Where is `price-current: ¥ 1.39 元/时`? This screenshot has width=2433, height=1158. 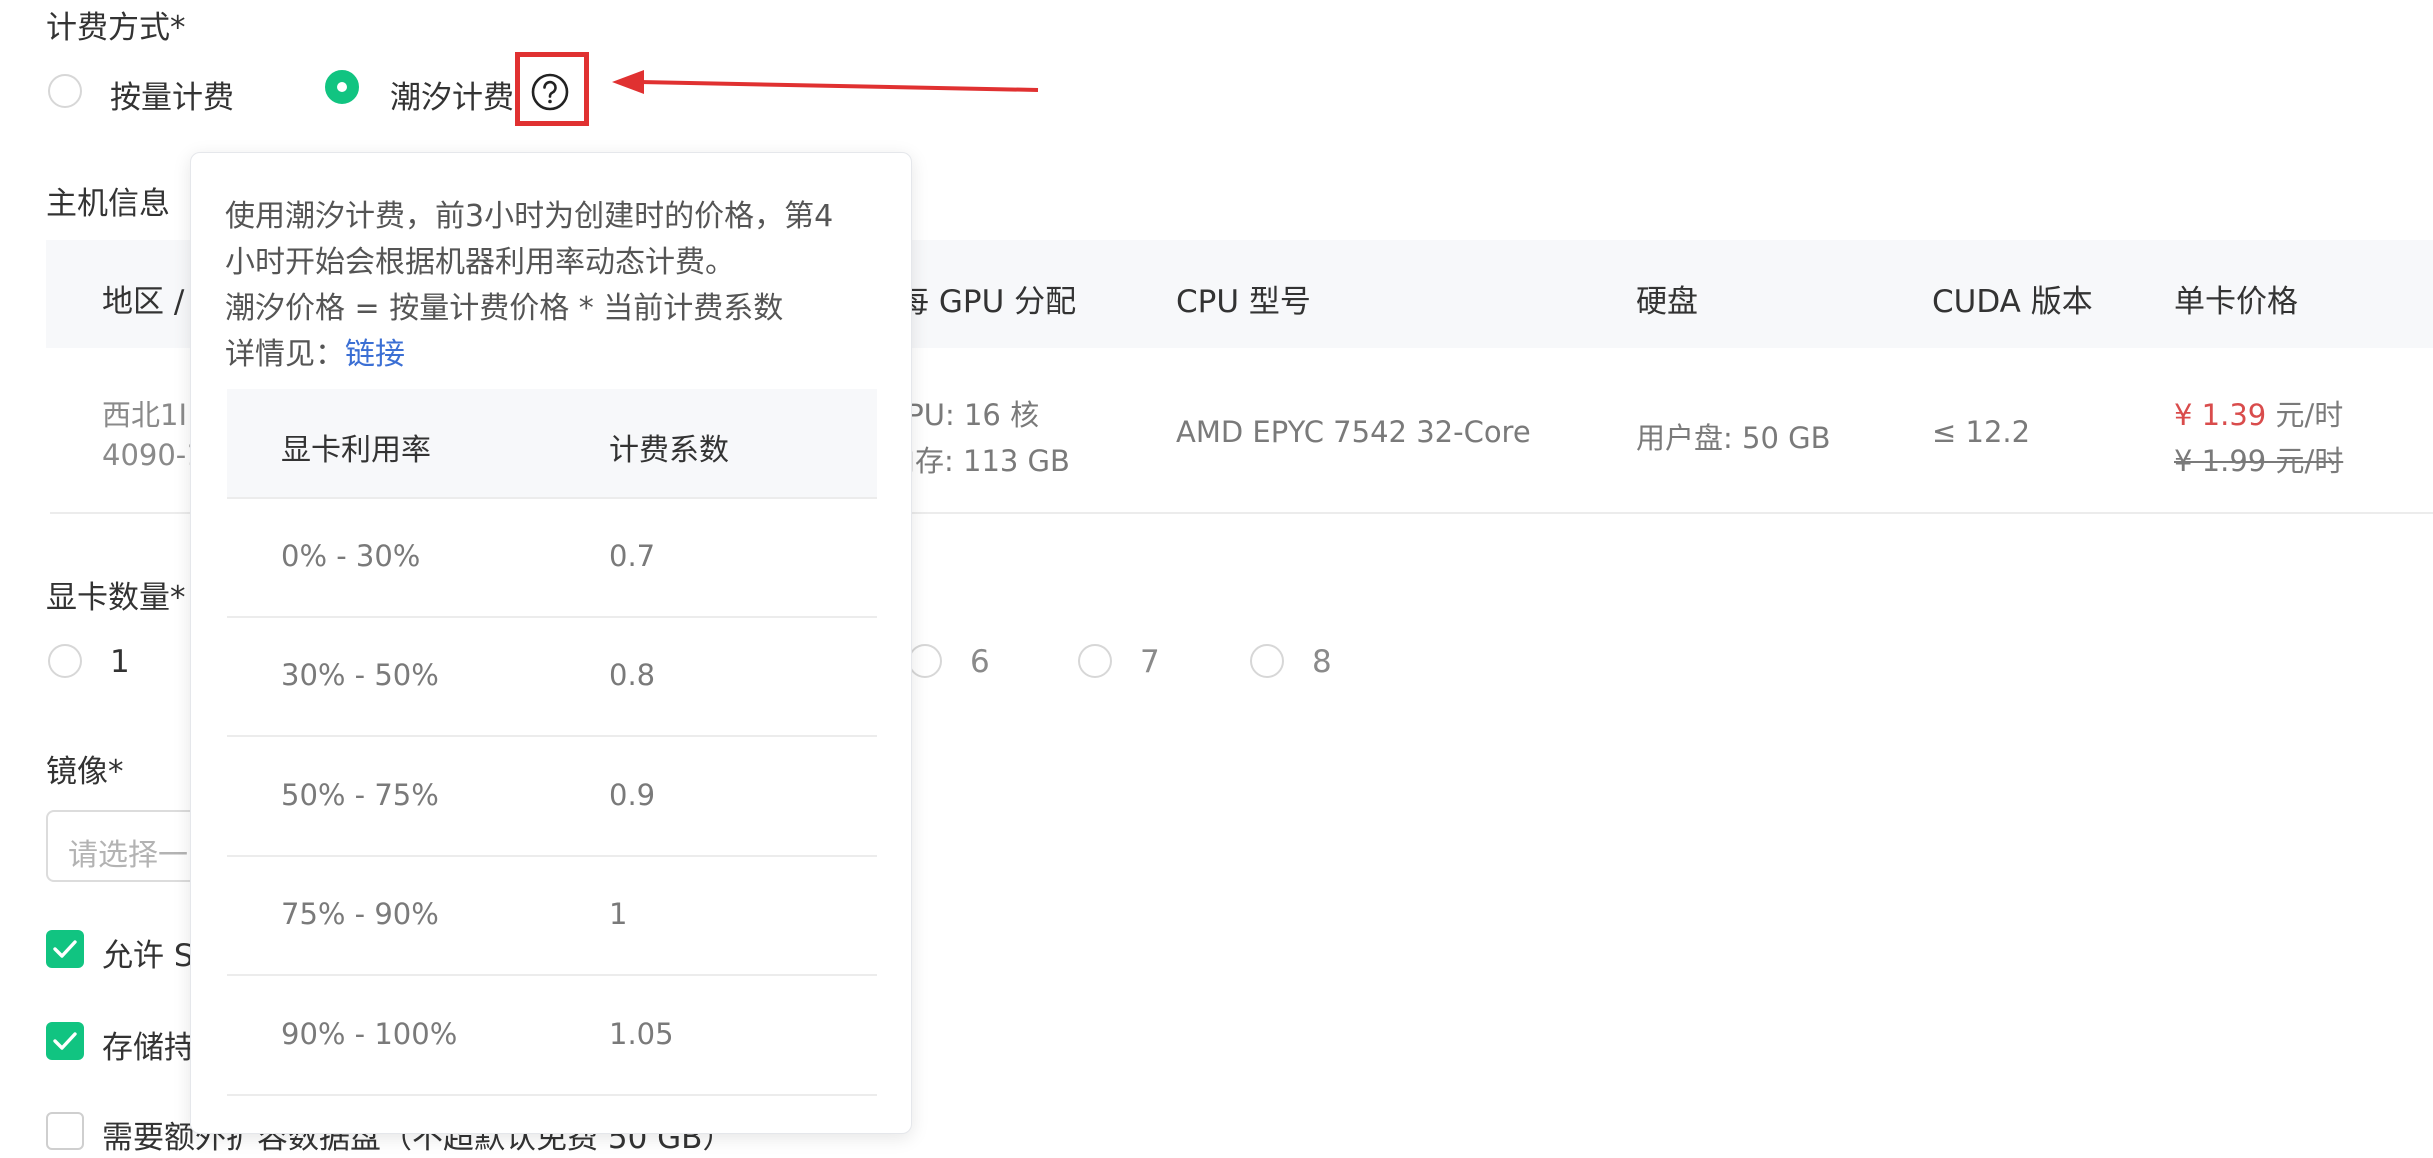
price-current: ¥ 1.39 元/时 is located at coordinates (2258, 413).